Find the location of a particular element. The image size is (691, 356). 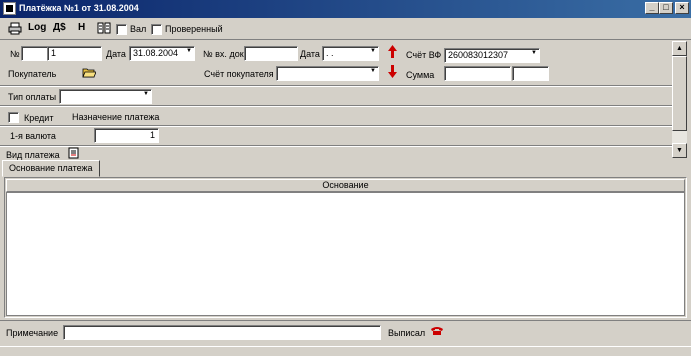

invoice-account-field: 260083012307 ▼ is located at coordinates (492, 55).